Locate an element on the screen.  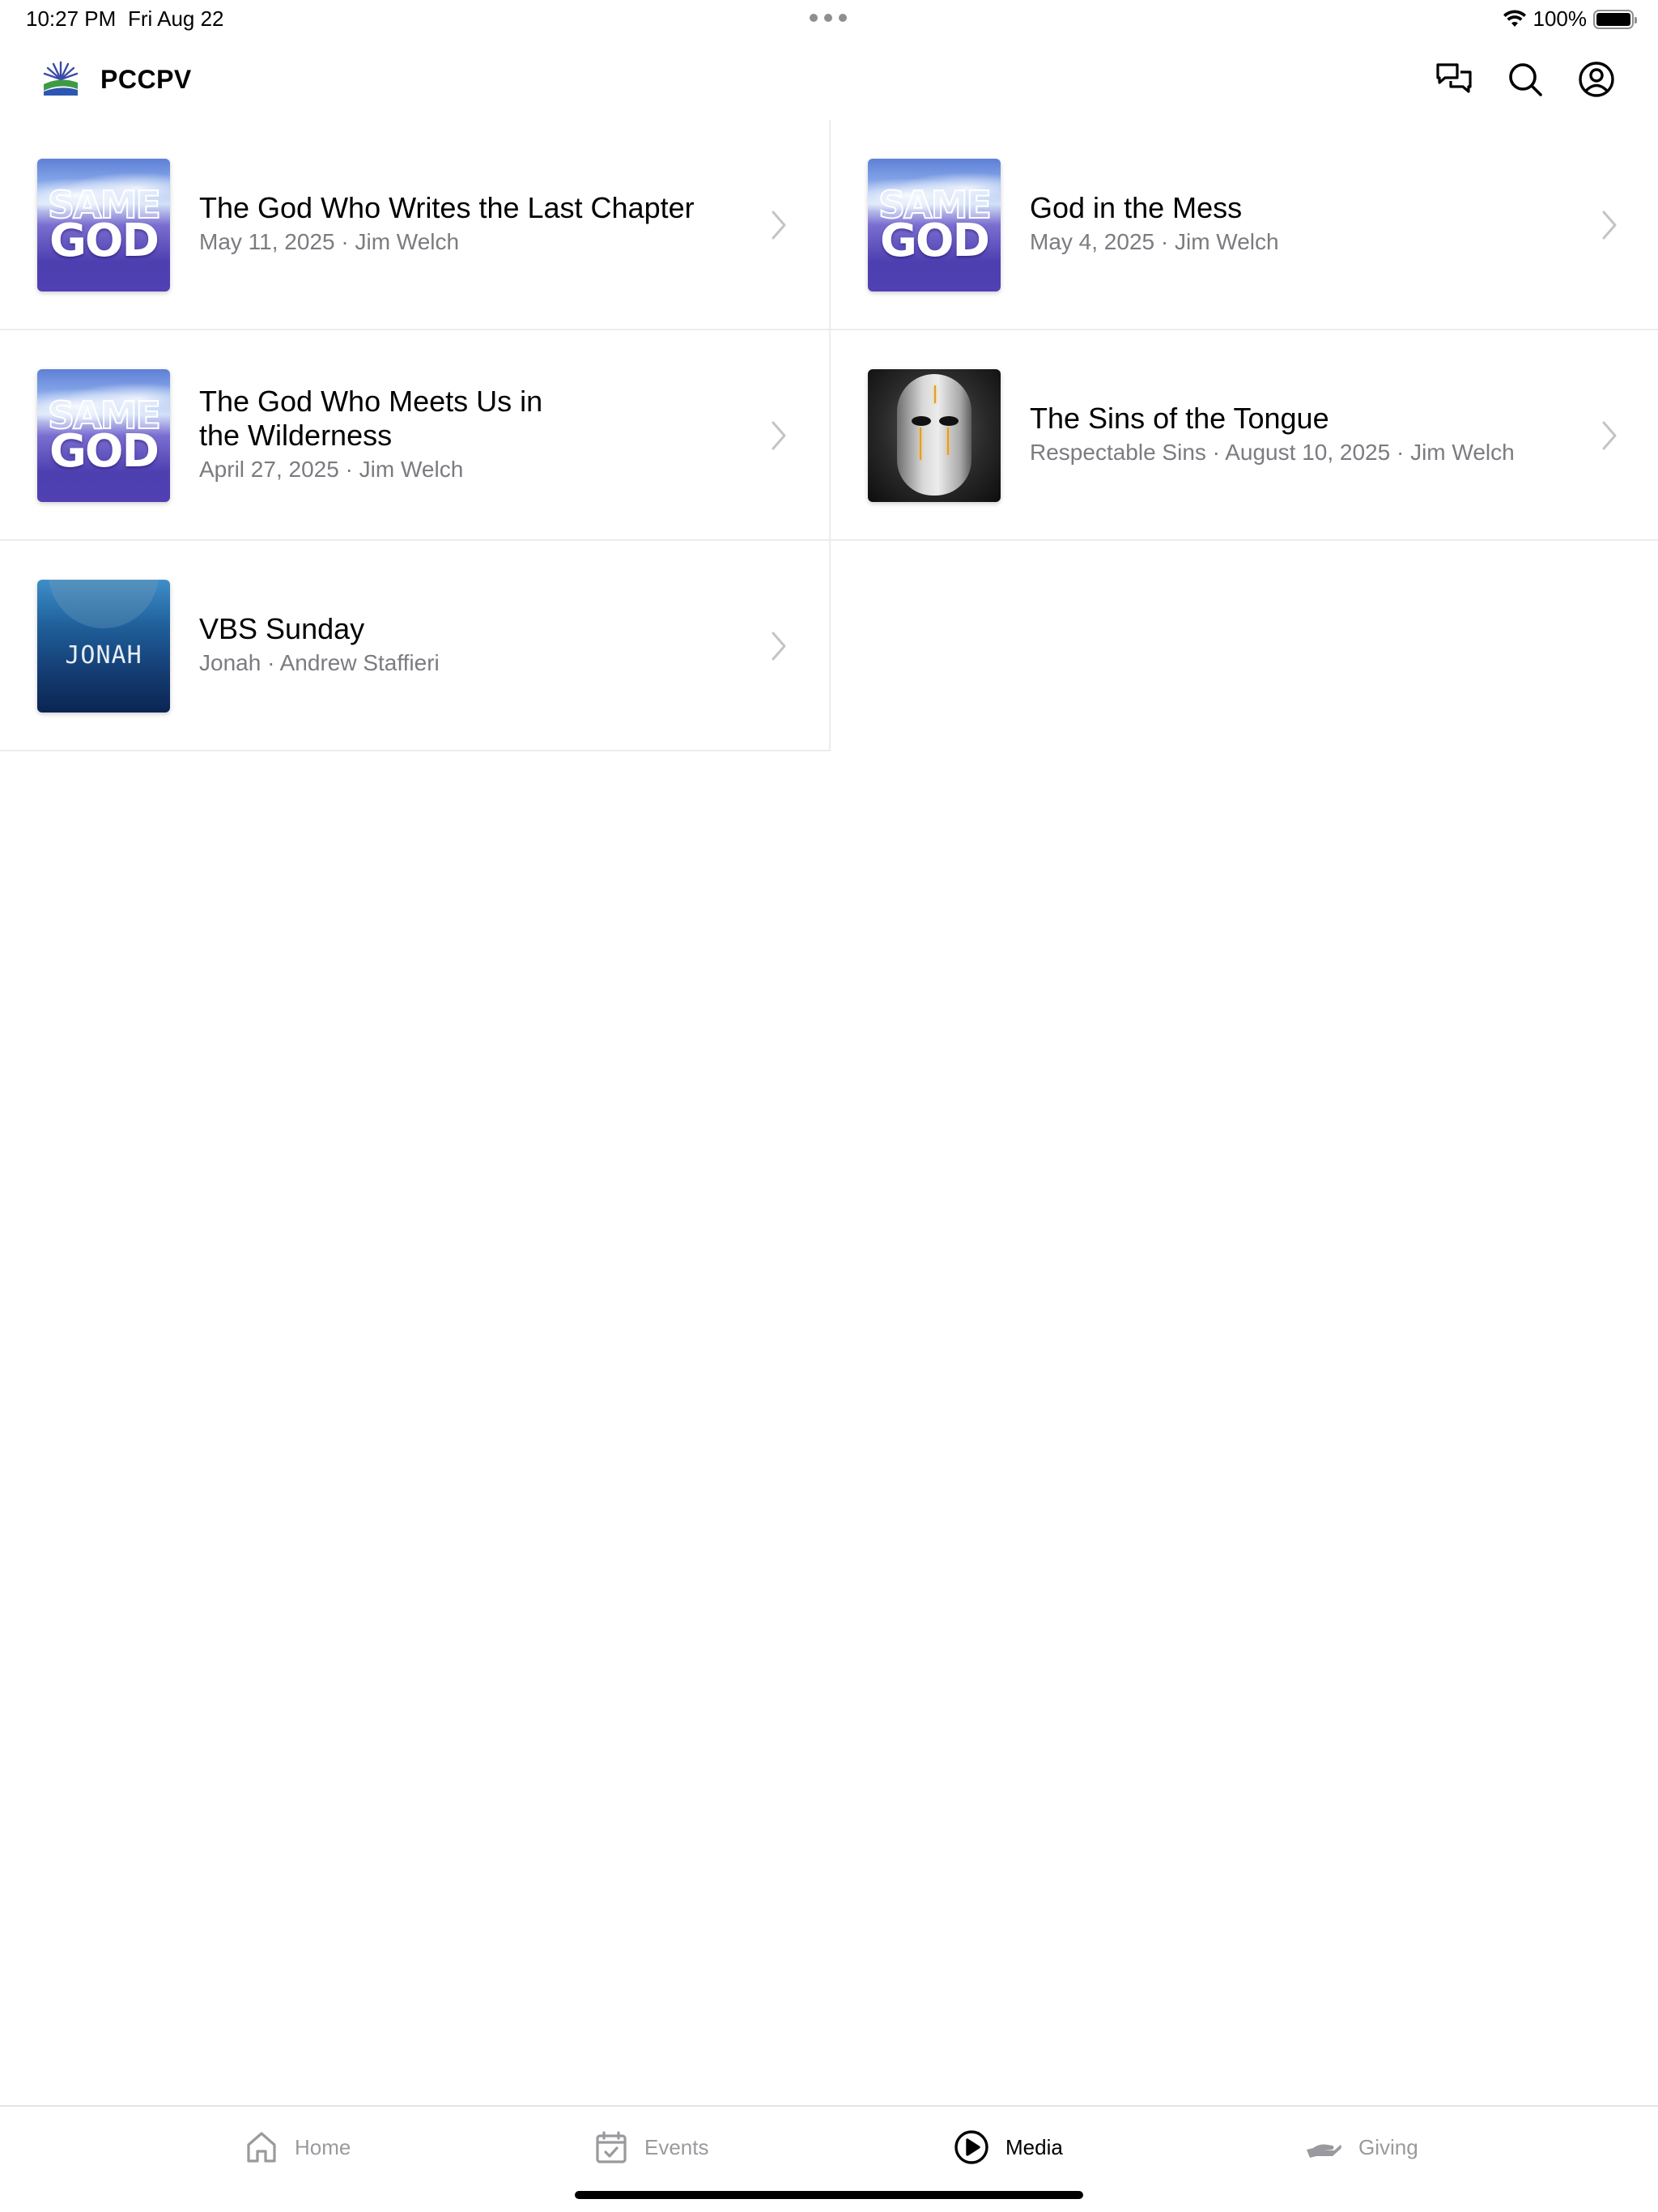
home-icon is located at coordinates (261, 2148).